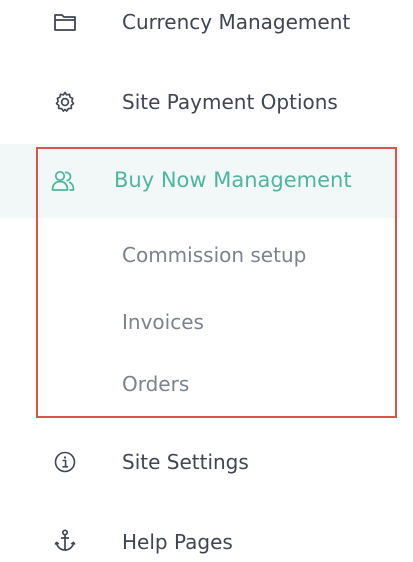 This screenshot has width=413, height=562. I want to click on sidebar-item-help-pages: Help Pages, so click(200, 542).